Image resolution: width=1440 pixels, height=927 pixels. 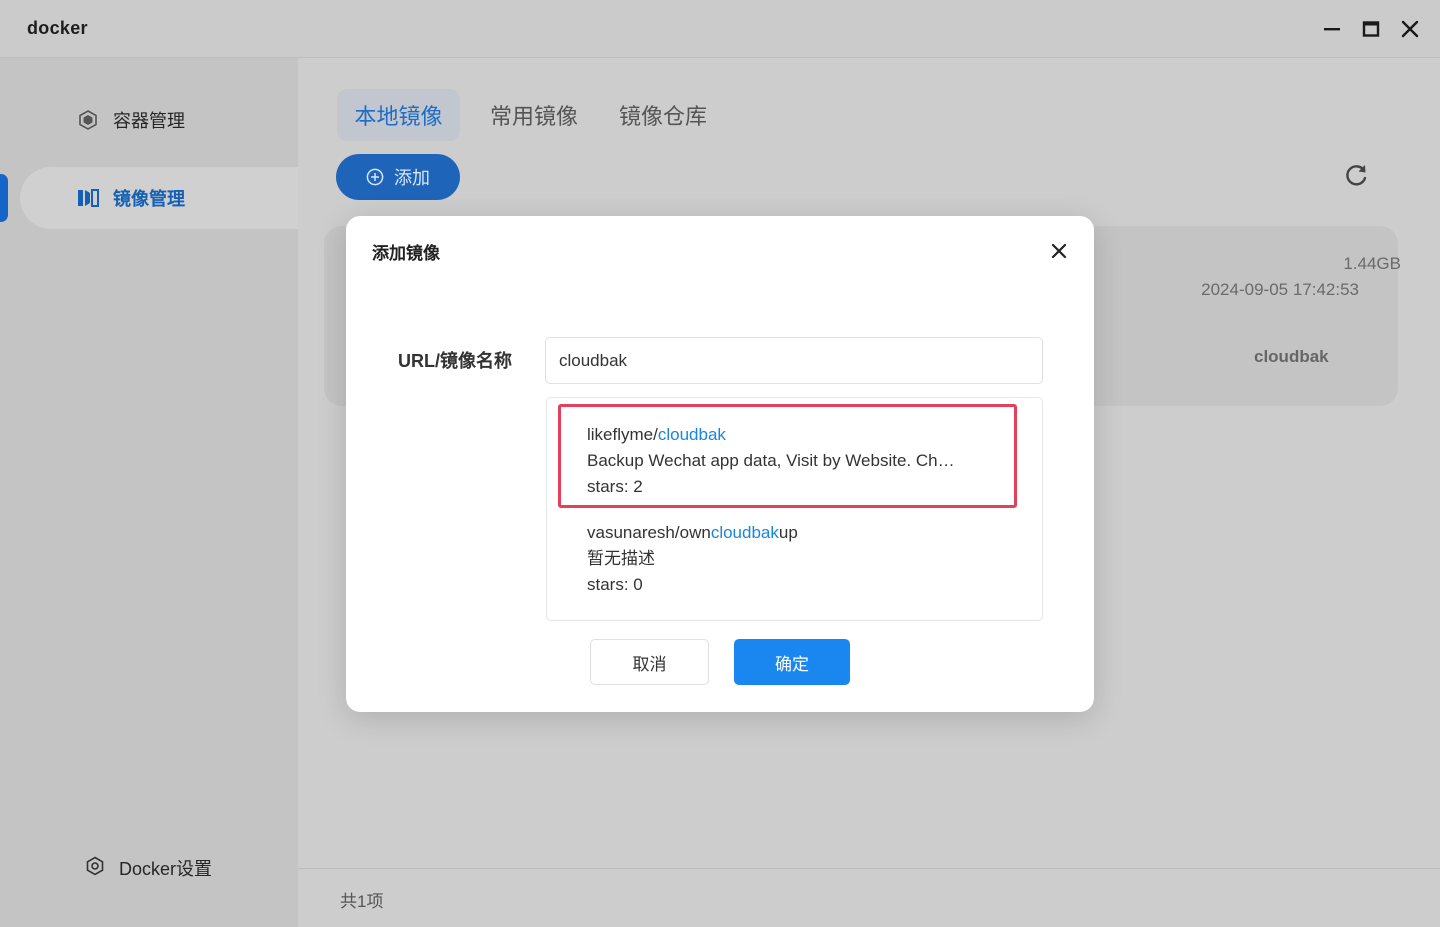 What do you see at coordinates (149, 199) in the screenshot?
I see `sidebar-item-label: 镜像管理` at bounding box center [149, 199].